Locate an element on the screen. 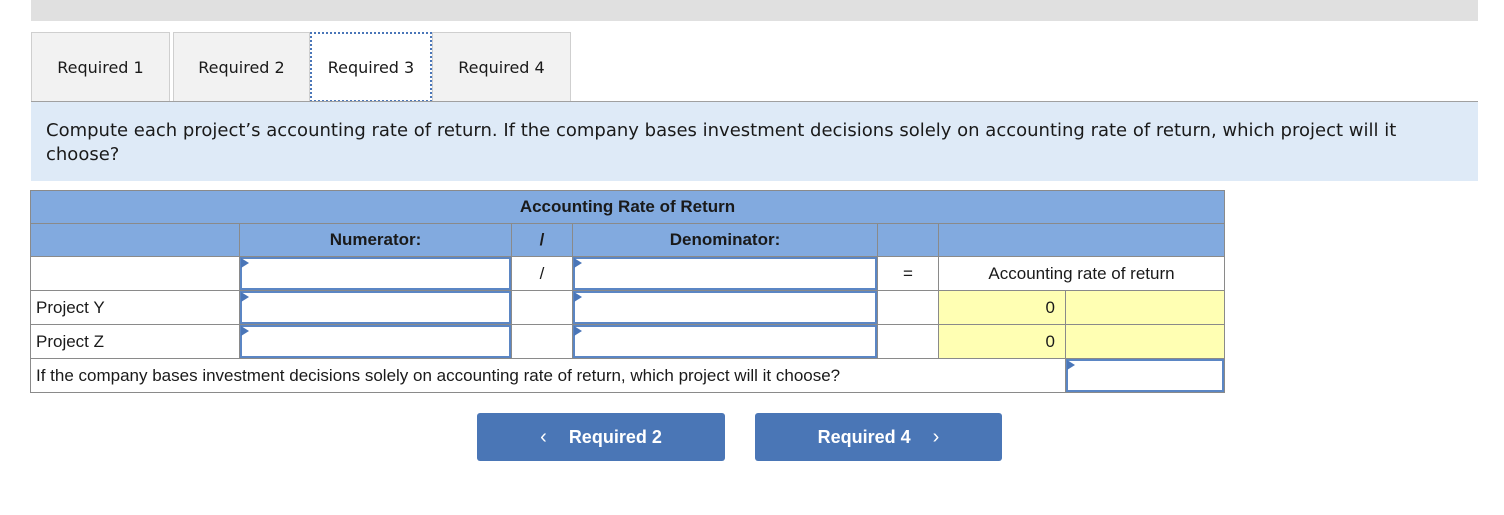  chevron-left-icon: ‹ is located at coordinates (543, 436).